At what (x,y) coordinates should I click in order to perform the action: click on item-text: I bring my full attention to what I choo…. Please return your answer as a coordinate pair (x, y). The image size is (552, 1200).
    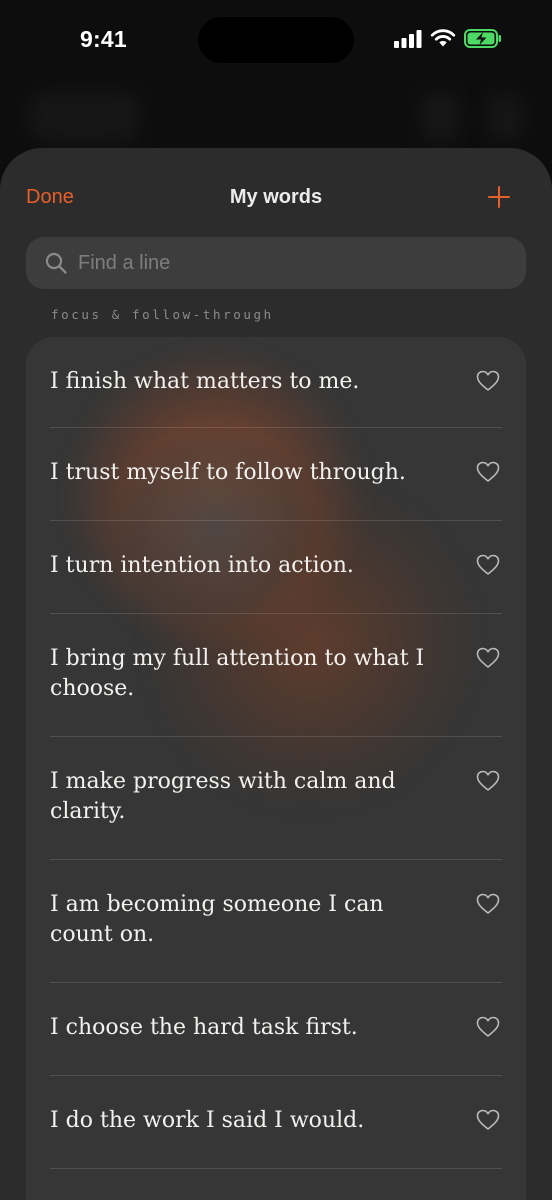
    Looking at the image, I should click on (237, 673).